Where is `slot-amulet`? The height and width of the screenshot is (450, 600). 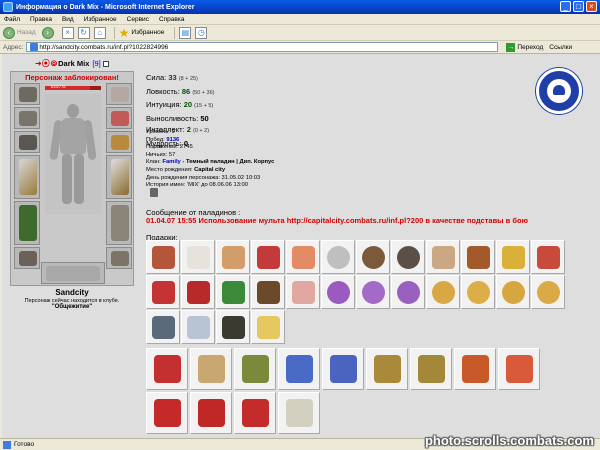
slot-amulet is located at coordinates (119, 118).